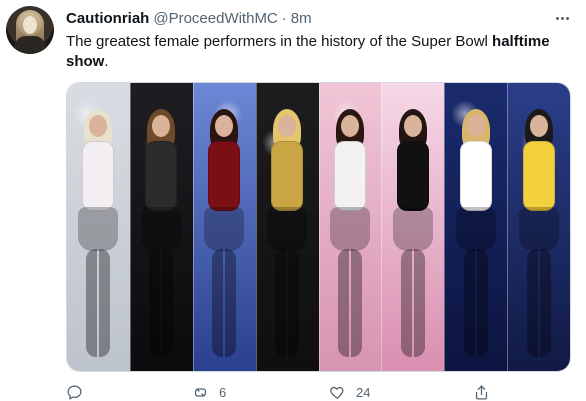 The image size is (586, 401). I want to click on more-options-button, so click(562, 18).